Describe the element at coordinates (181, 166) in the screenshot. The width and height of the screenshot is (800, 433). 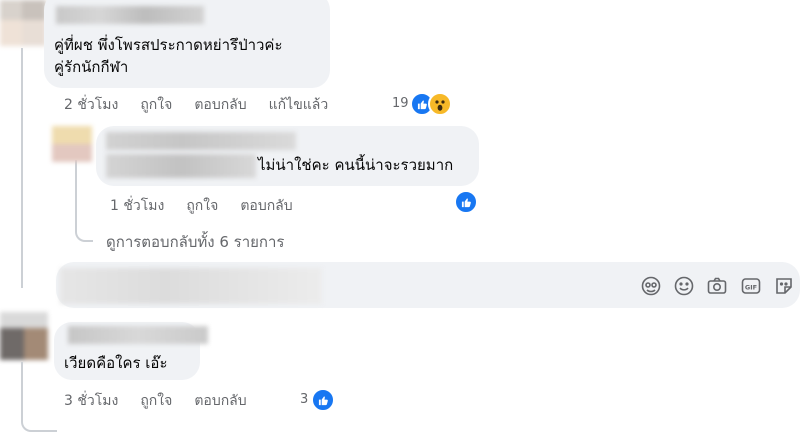
I see `redacted-text` at that location.